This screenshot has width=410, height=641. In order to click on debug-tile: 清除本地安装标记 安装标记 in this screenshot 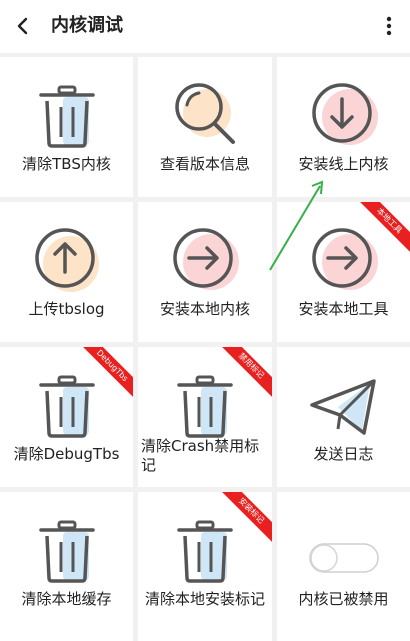, I will do `click(205, 566)`.